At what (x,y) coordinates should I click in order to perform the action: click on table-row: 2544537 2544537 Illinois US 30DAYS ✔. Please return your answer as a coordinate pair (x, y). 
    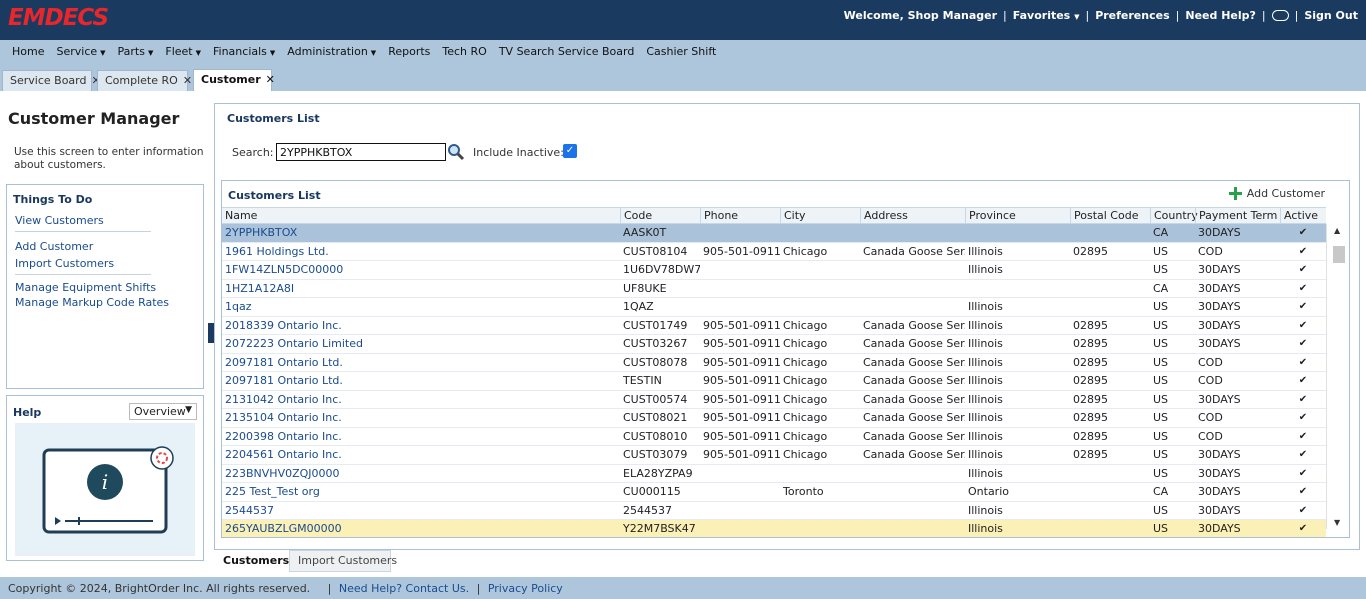
    Looking at the image, I should click on (774, 511).